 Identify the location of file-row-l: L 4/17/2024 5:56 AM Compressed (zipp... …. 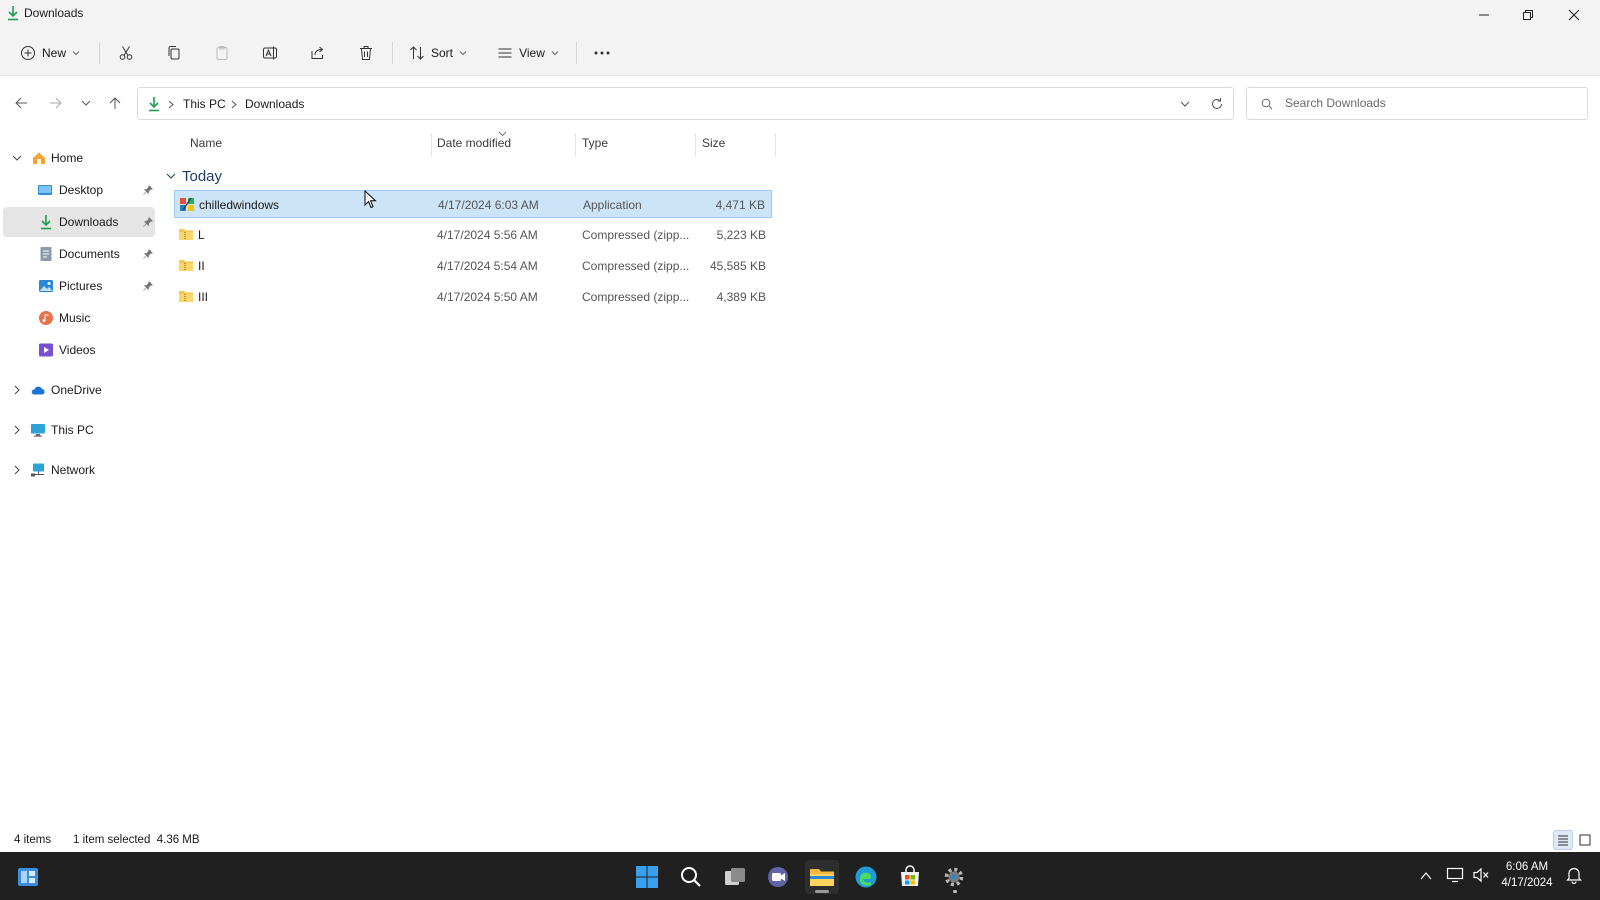
(473, 235).